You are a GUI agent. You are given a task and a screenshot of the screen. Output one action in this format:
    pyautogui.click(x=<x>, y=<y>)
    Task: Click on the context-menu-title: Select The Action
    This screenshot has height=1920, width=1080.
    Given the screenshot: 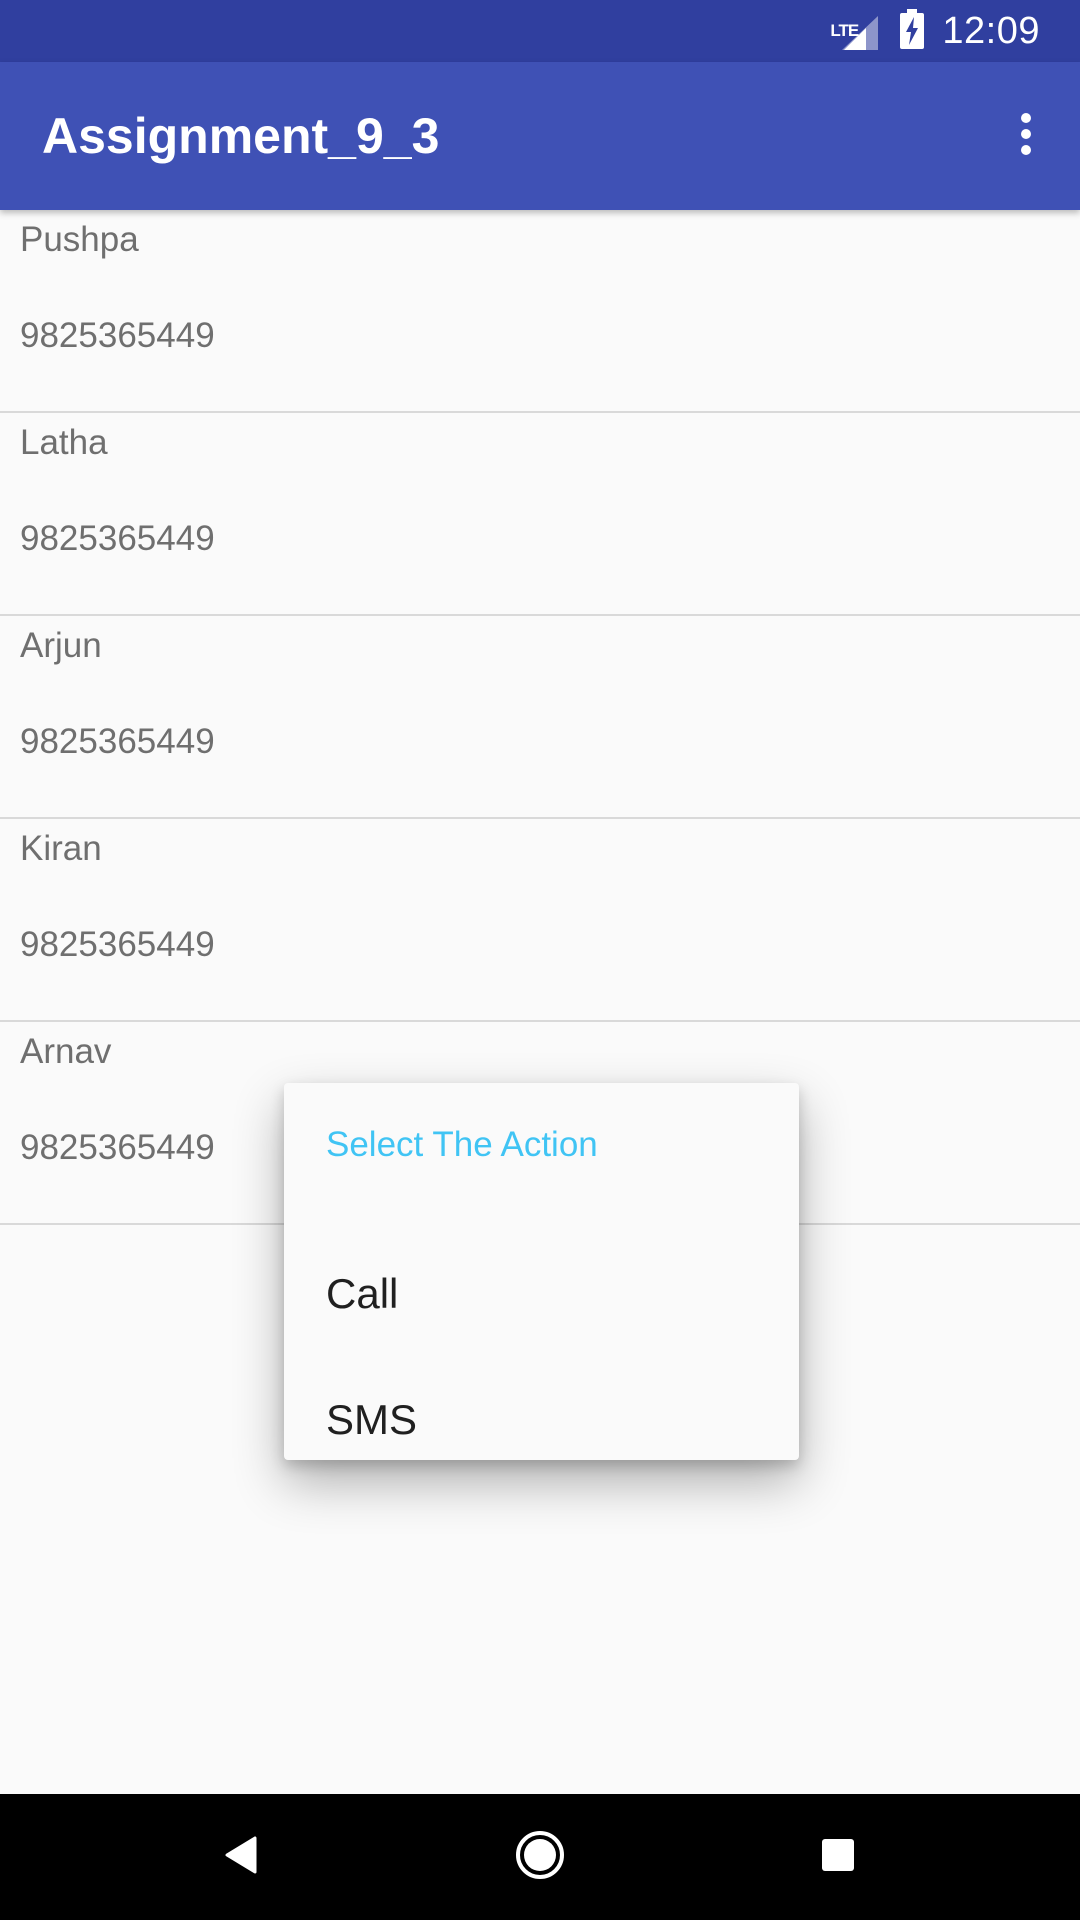 What is the action you would take?
    pyautogui.click(x=462, y=1144)
    